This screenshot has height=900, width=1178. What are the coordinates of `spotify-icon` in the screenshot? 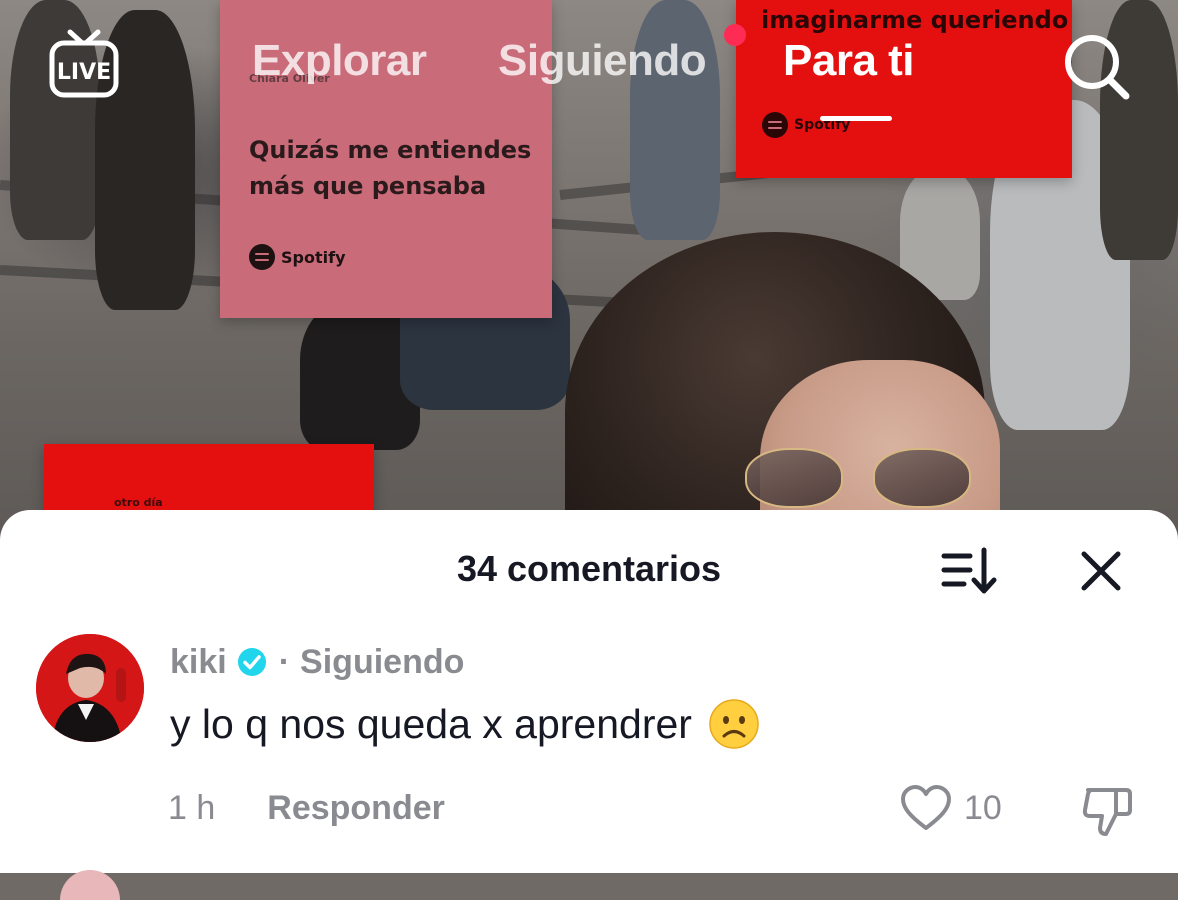 It's located at (262, 257).